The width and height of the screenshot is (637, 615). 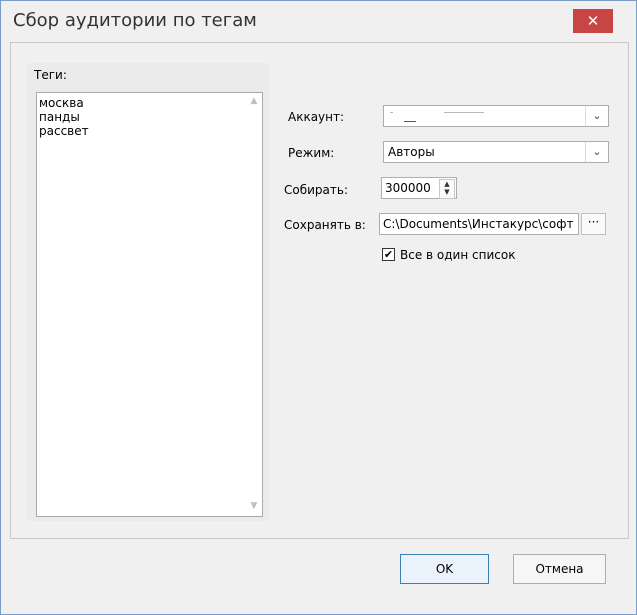 I want to click on single-list-label: Все в один список, so click(x=457, y=255).